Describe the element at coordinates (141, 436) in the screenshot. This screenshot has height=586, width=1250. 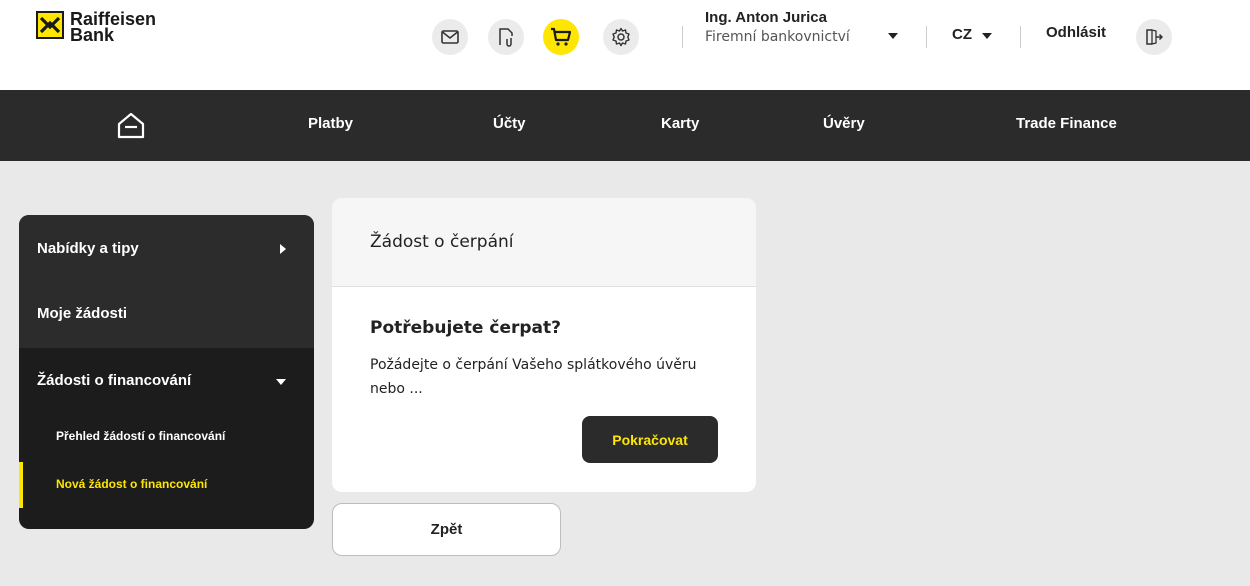
I see `sidebar-item-label: Přehled žádostí o financování` at that location.